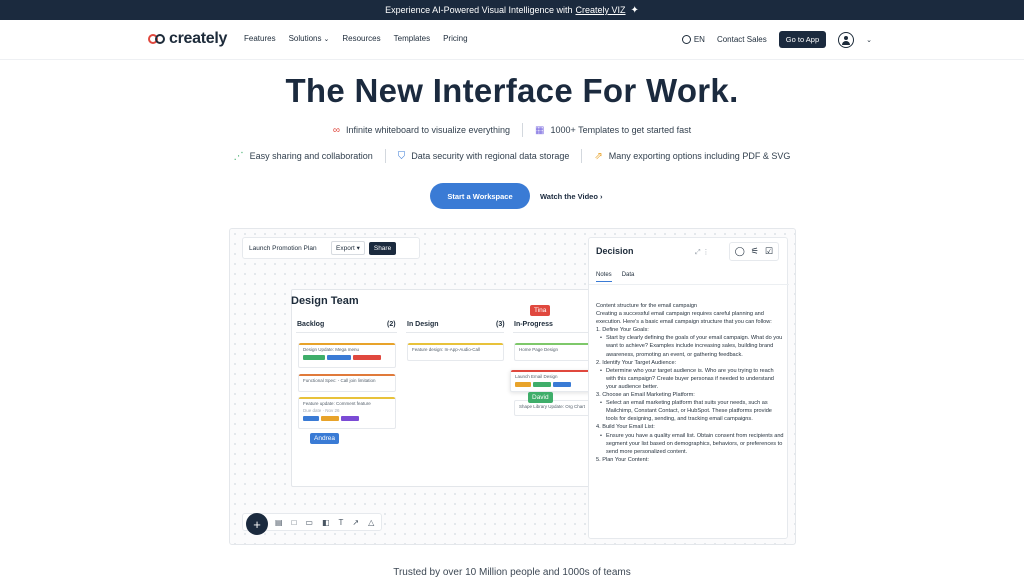 This screenshot has height=579, width=1024. Describe the element at coordinates (869, 40) in the screenshot. I see `chevron-down-icon: ⌄` at that location.